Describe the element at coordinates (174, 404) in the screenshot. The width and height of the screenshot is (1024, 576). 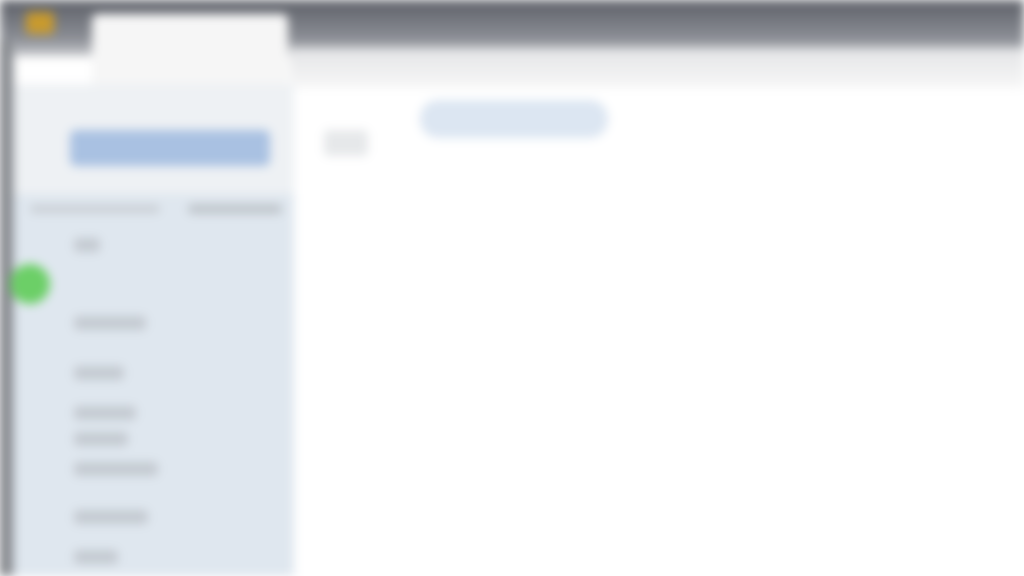
I see `sidebar-nav` at that location.